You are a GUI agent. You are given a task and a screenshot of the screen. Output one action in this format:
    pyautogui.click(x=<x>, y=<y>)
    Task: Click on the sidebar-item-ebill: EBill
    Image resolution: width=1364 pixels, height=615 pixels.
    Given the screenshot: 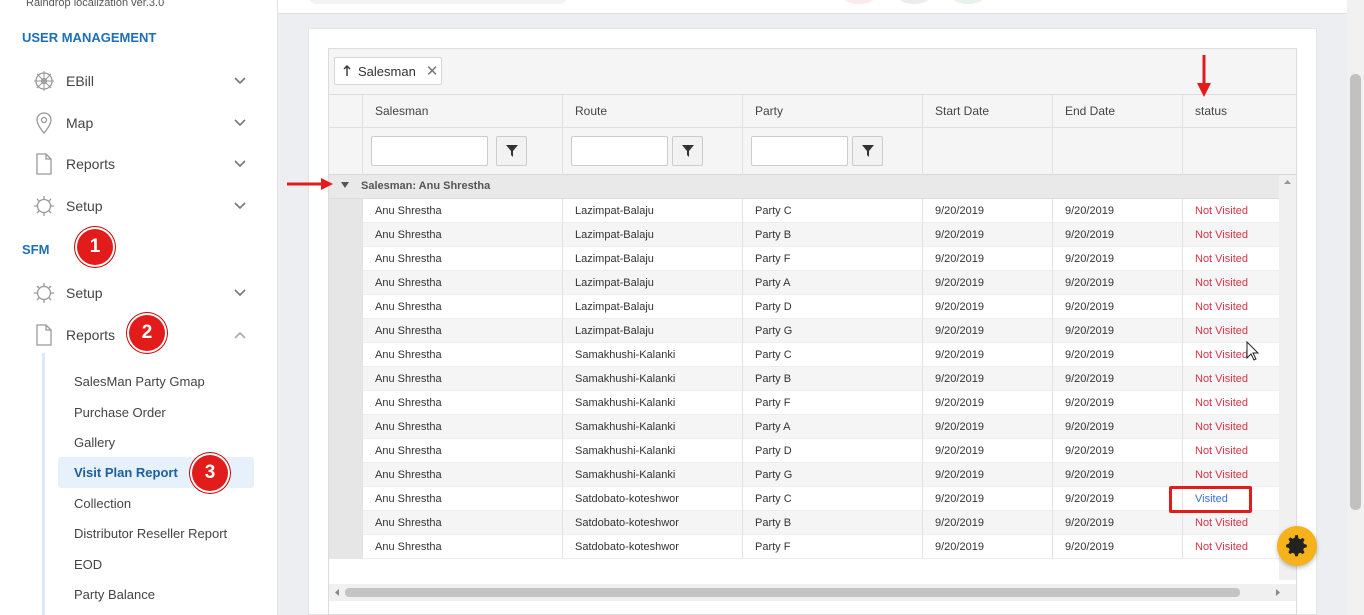 What is the action you would take?
    pyautogui.click(x=139, y=81)
    